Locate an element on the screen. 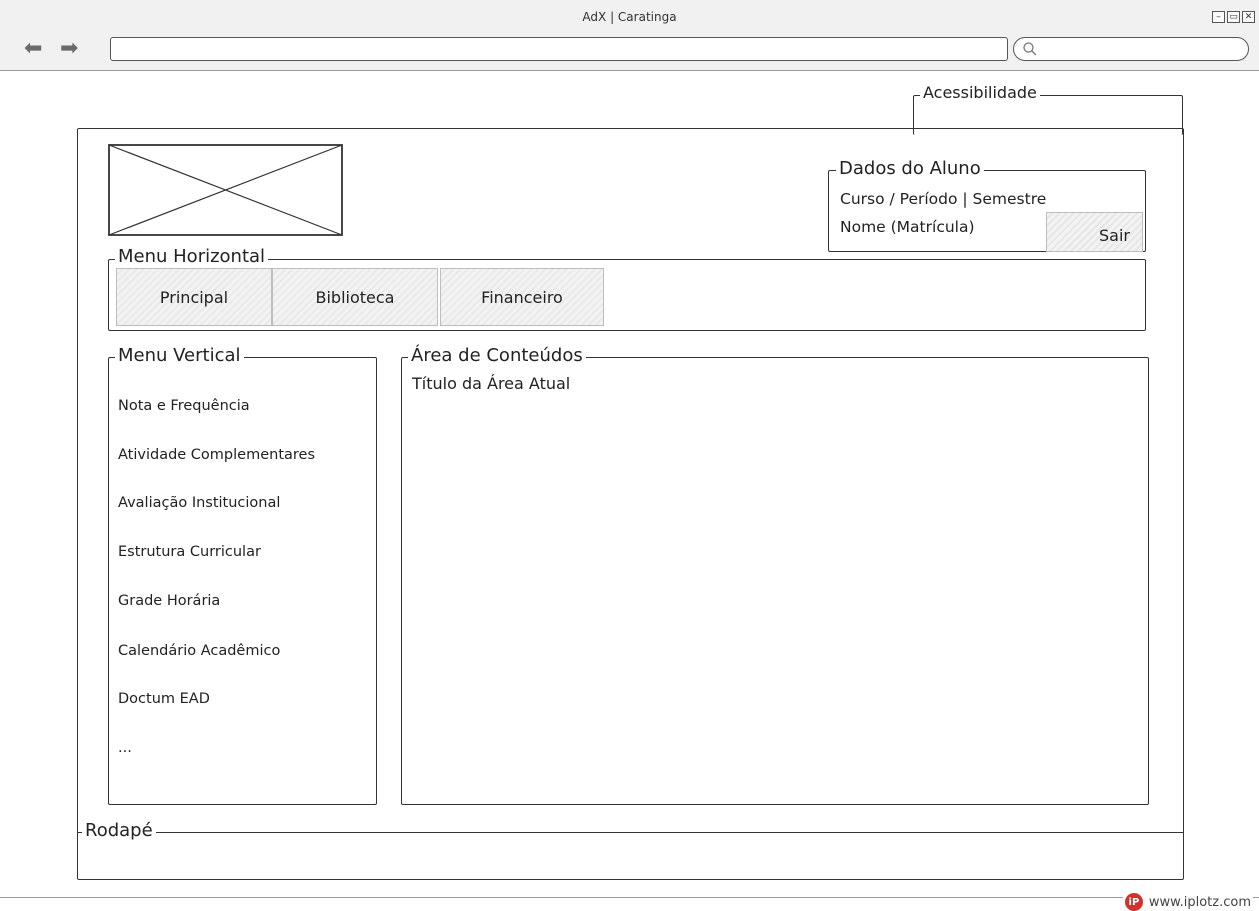 This screenshot has width=1259, height=911. tab-financeiro-label: Financeiro is located at coordinates (522, 297).